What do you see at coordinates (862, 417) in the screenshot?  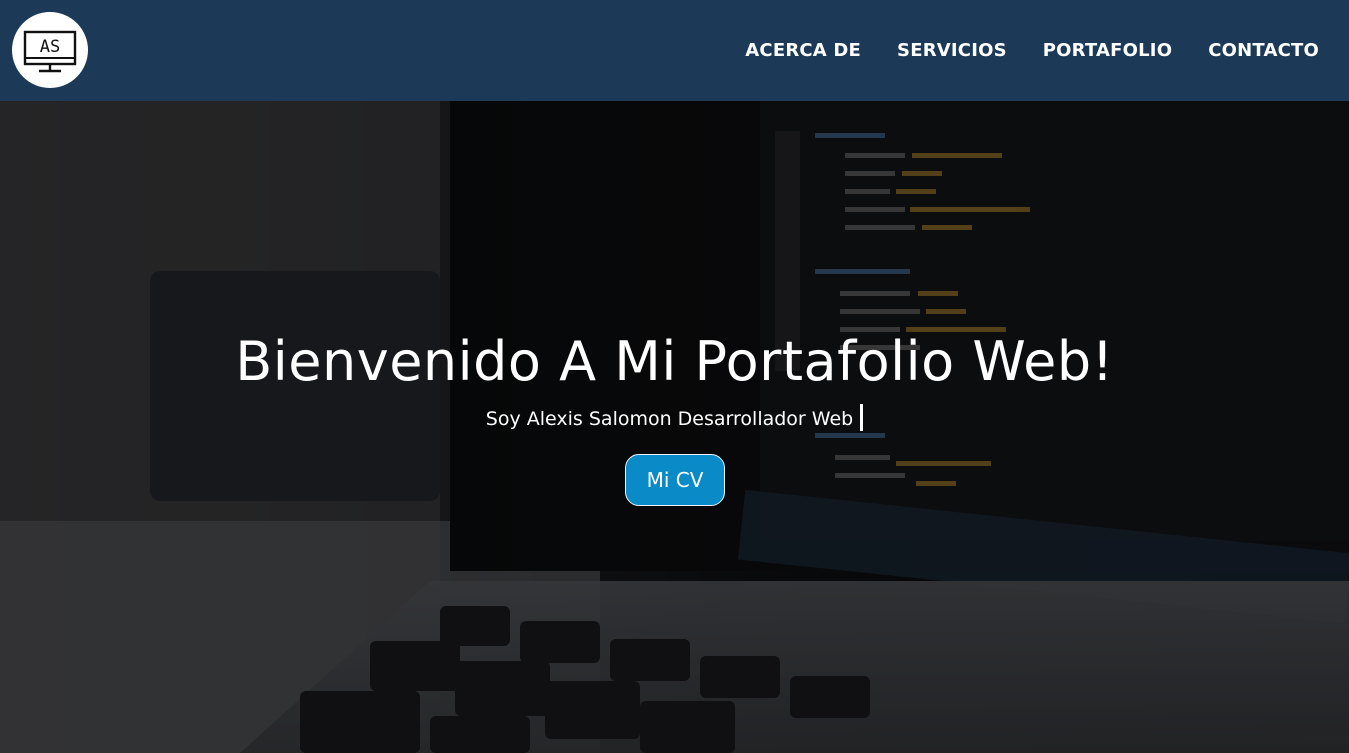 I see `typing-cursor` at bounding box center [862, 417].